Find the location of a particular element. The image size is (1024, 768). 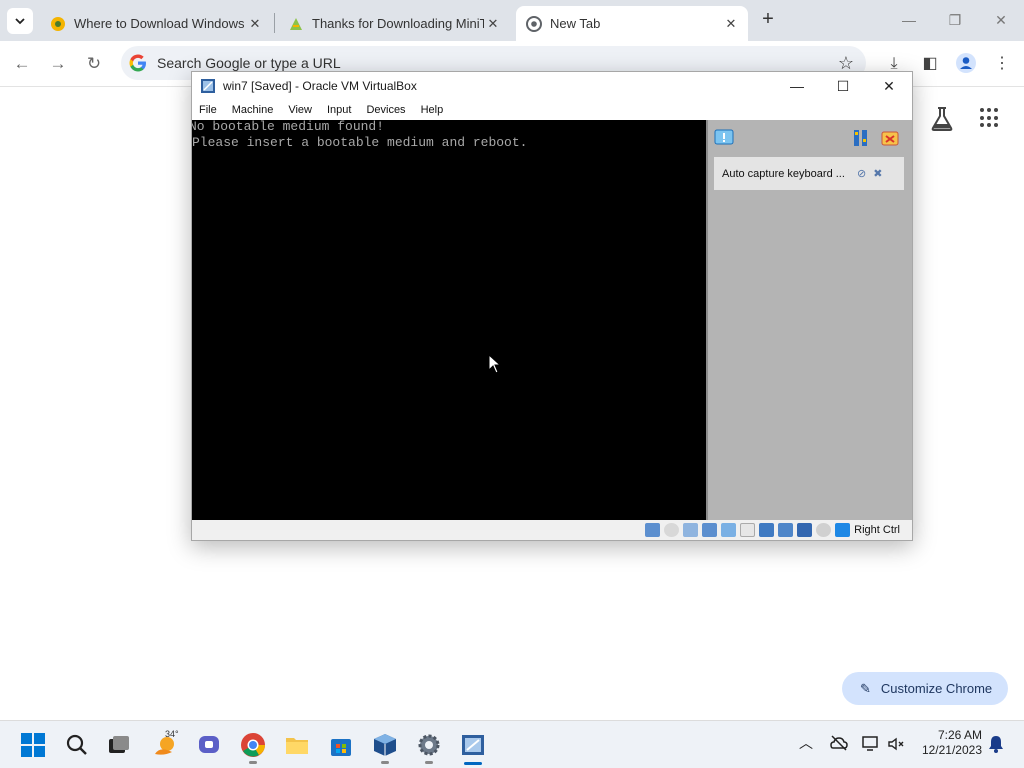

gear-icon is located at coordinates (429, 745).